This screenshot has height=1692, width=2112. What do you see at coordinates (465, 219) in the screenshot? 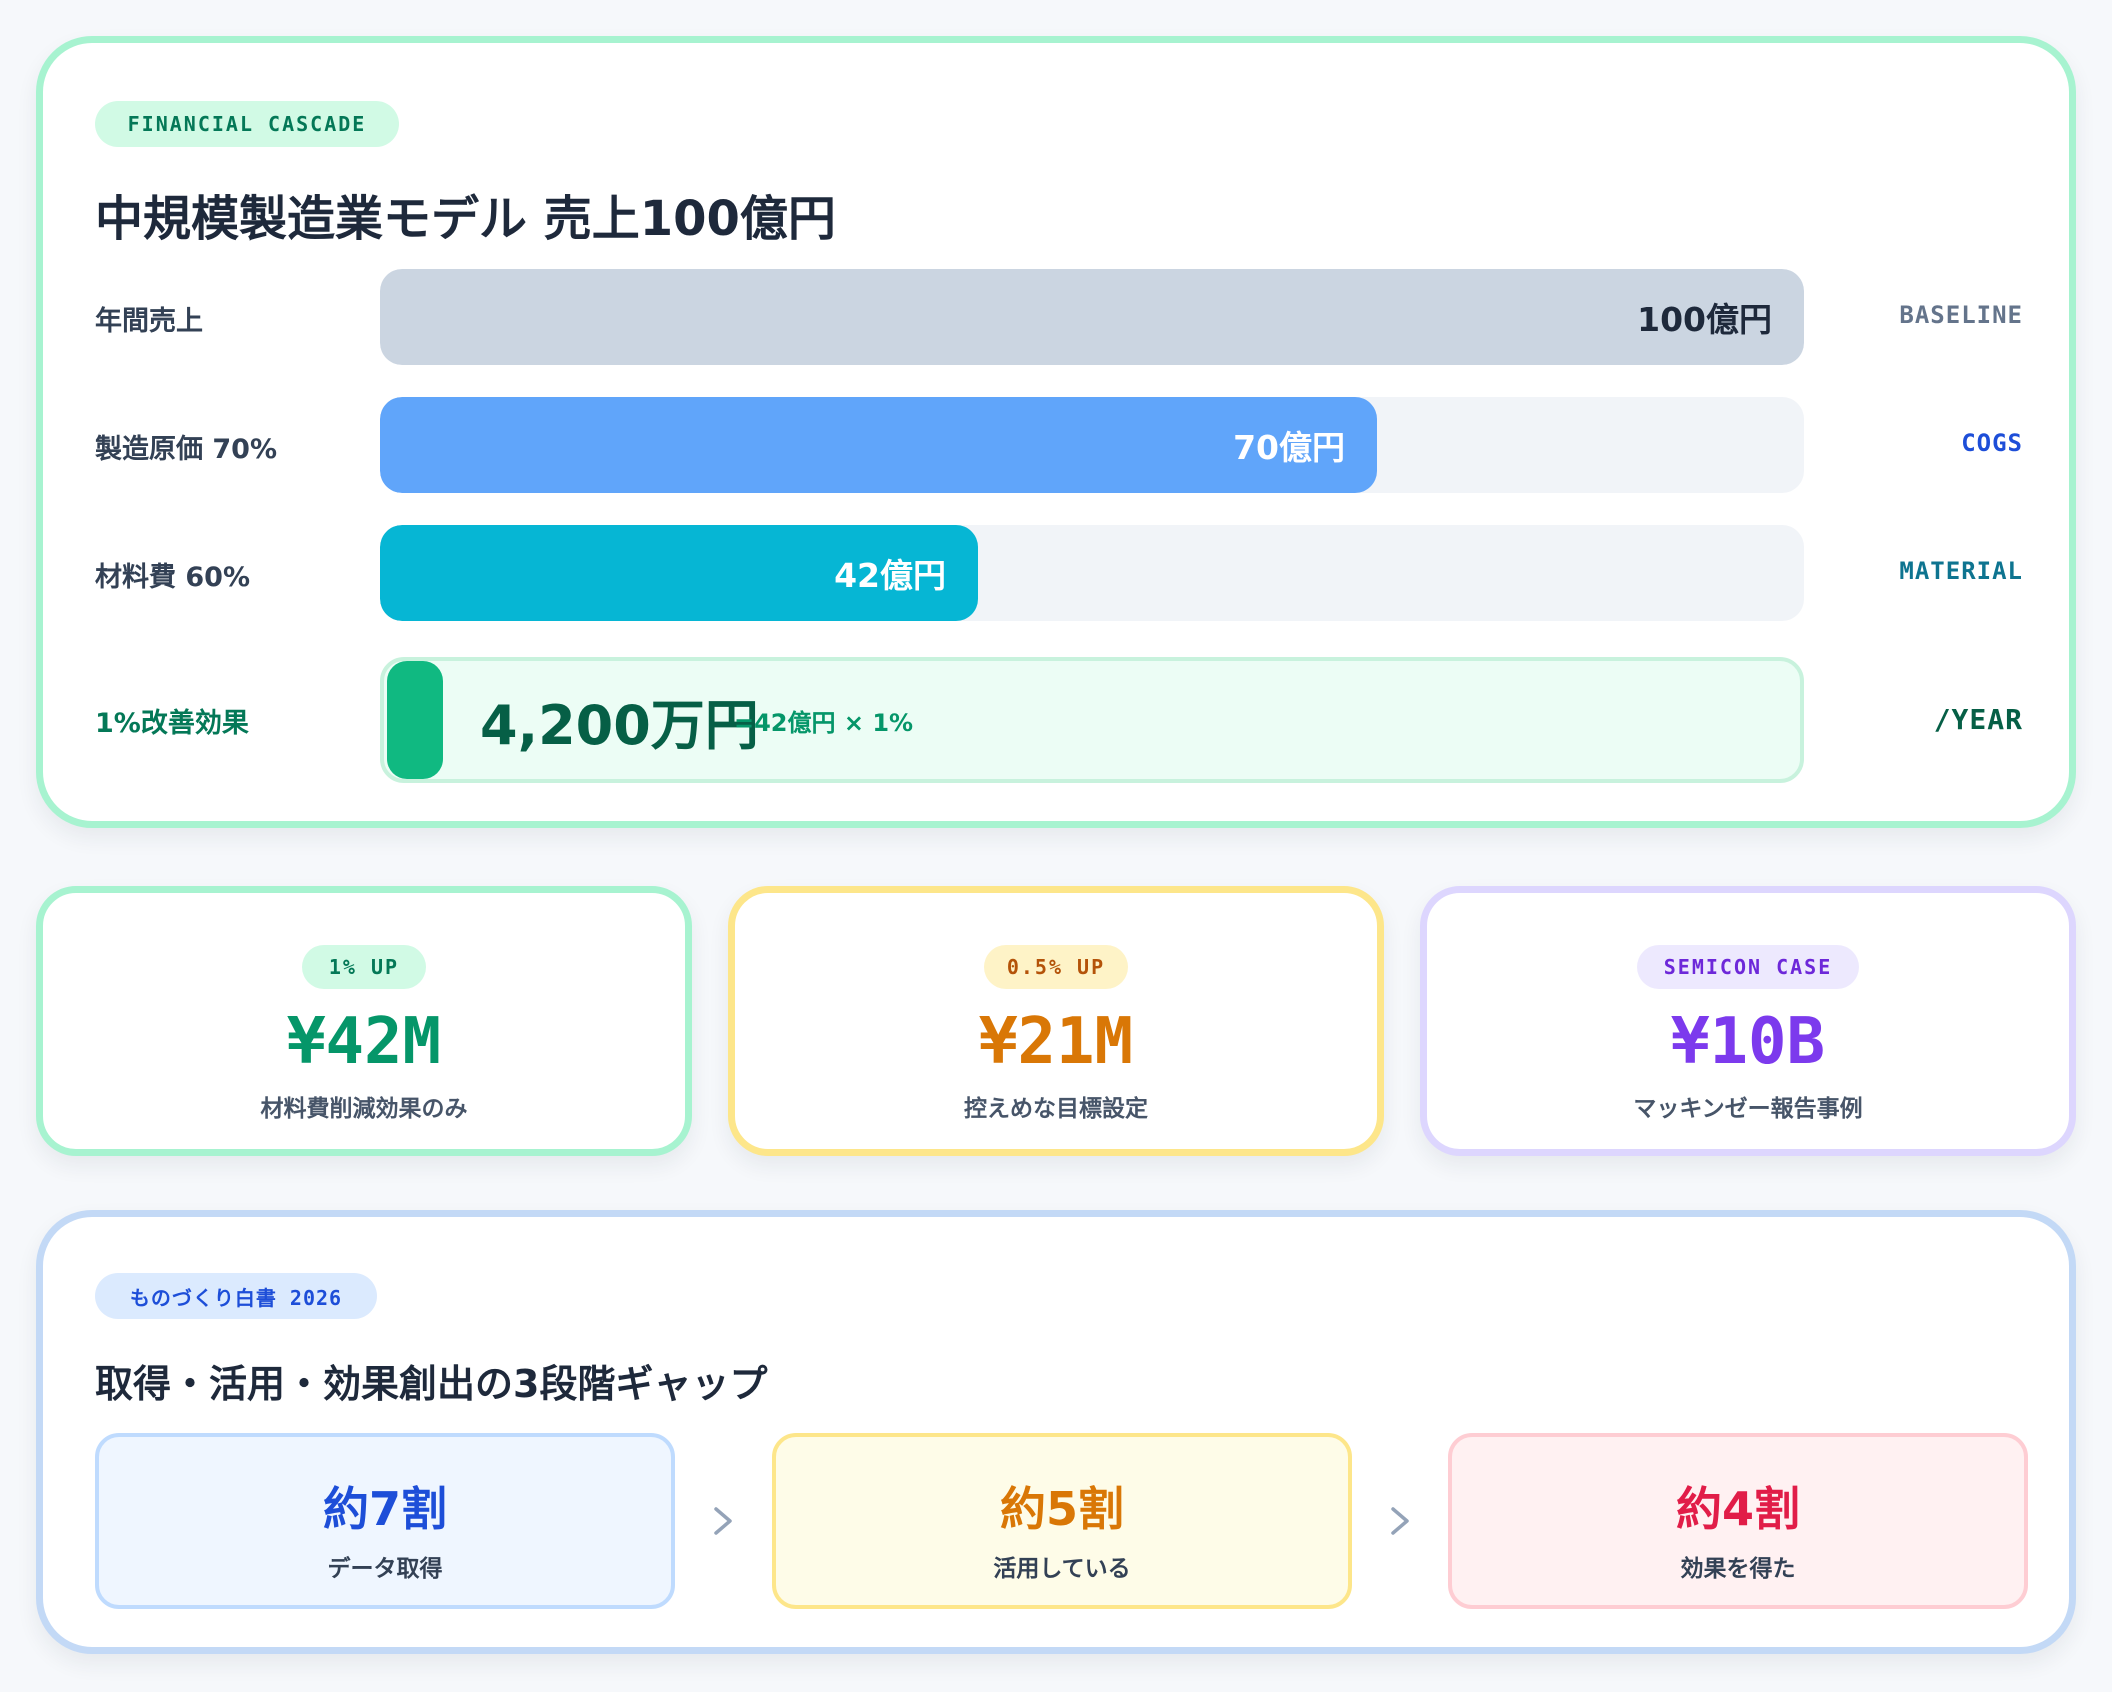
I see `cascade-title: 中規模製造業モデル 売上100億円` at bounding box center [465, 219].